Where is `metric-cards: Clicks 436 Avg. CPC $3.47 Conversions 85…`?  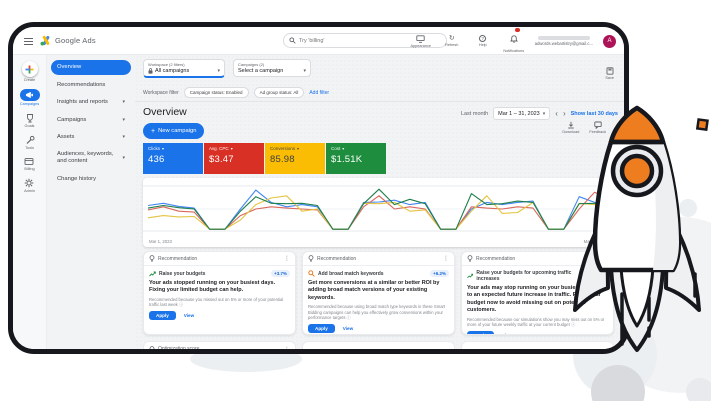 metric-cards: Clicks 436 Avg. CPC $3.47 Conversions 85… is located at coordinates (264, 158).